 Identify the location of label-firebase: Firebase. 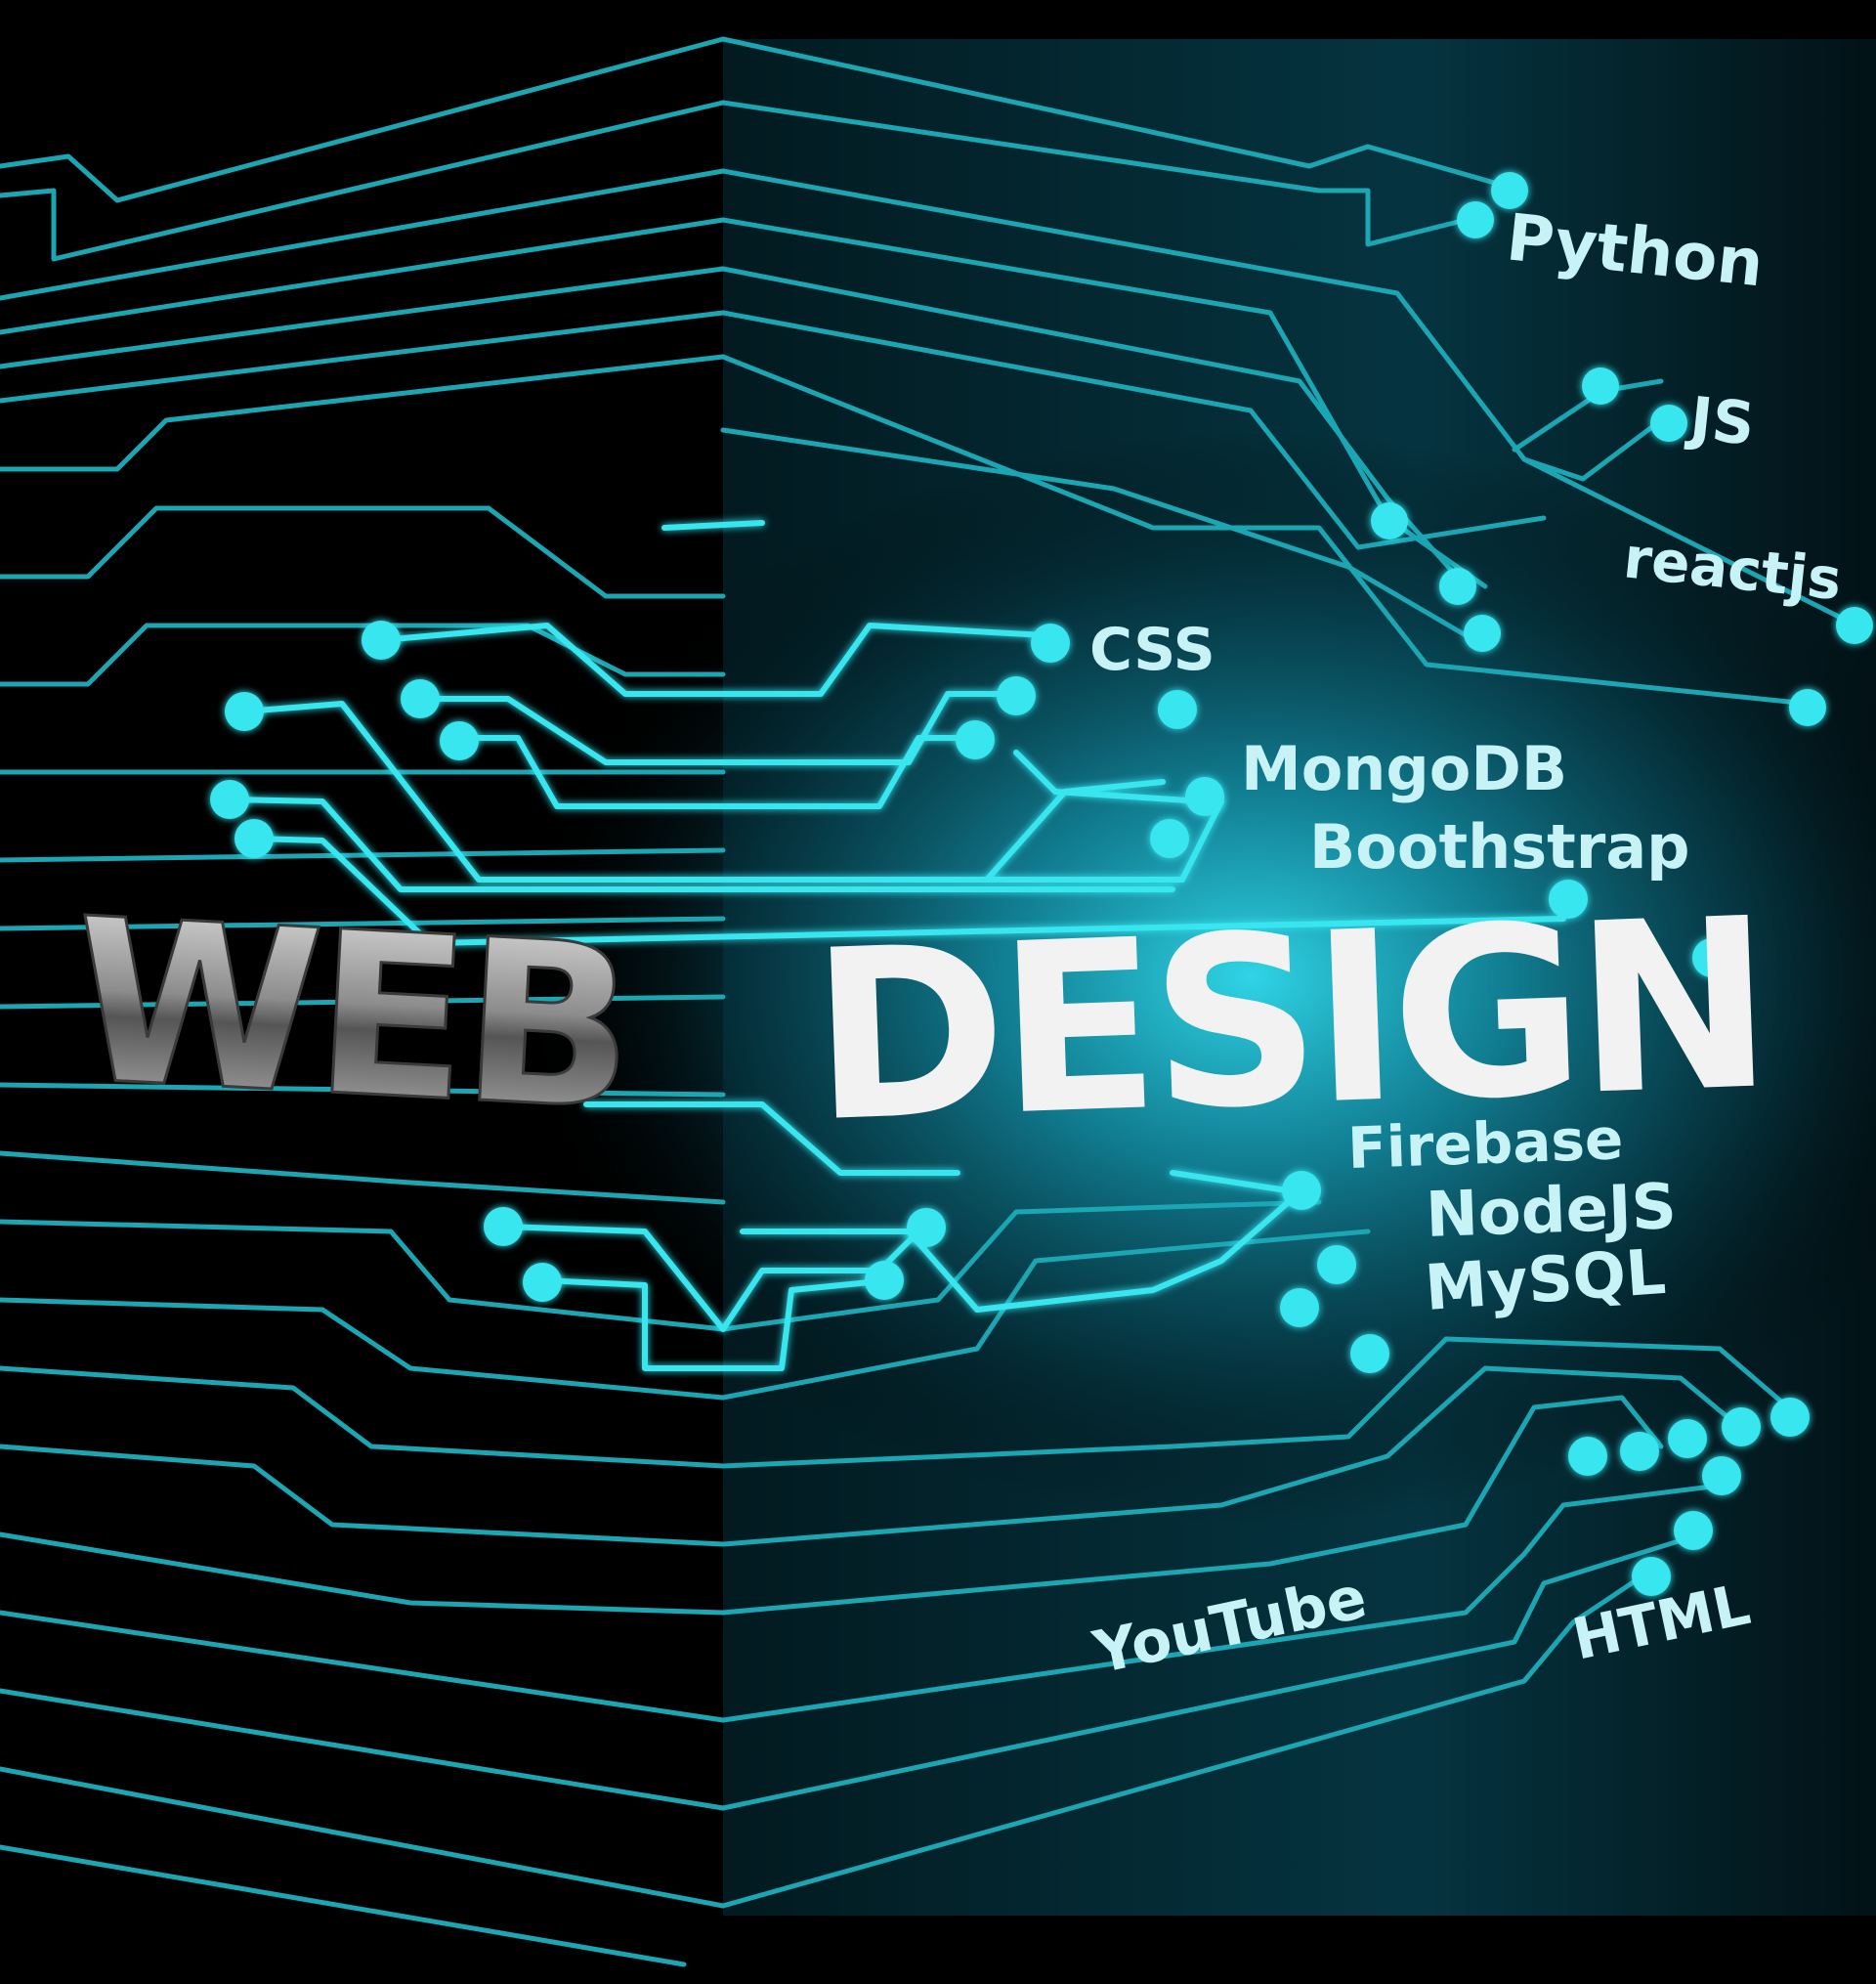
(1485, 1144).